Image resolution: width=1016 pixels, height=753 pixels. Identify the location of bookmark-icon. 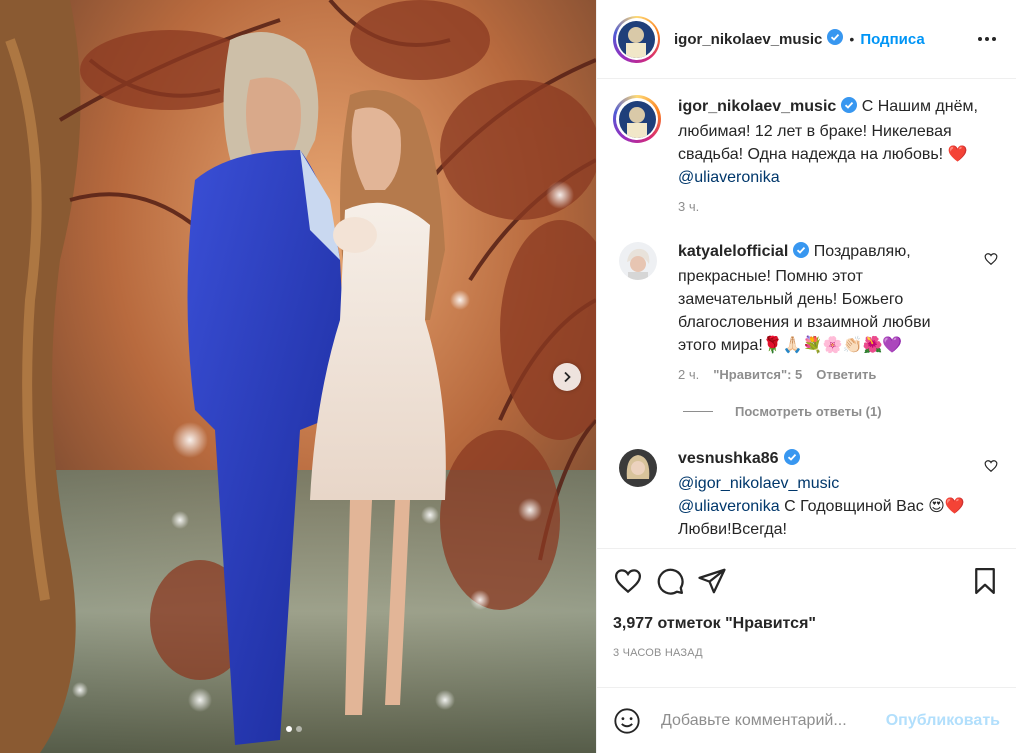
(985, 581).